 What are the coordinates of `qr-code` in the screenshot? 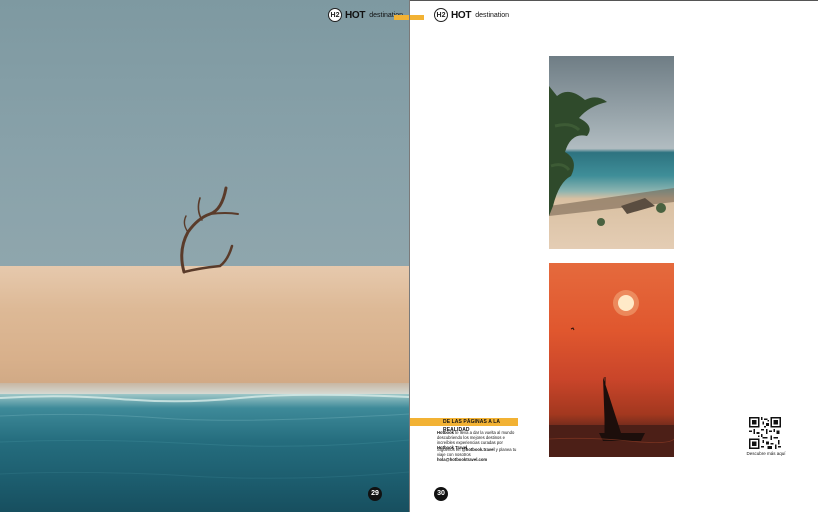 It's located at (765, 433).